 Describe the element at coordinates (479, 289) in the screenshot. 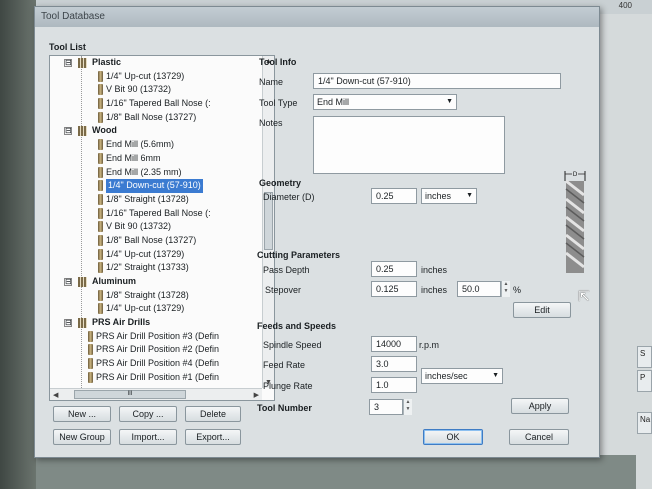

I see `stepover-percent-field: 50.0` at that location.